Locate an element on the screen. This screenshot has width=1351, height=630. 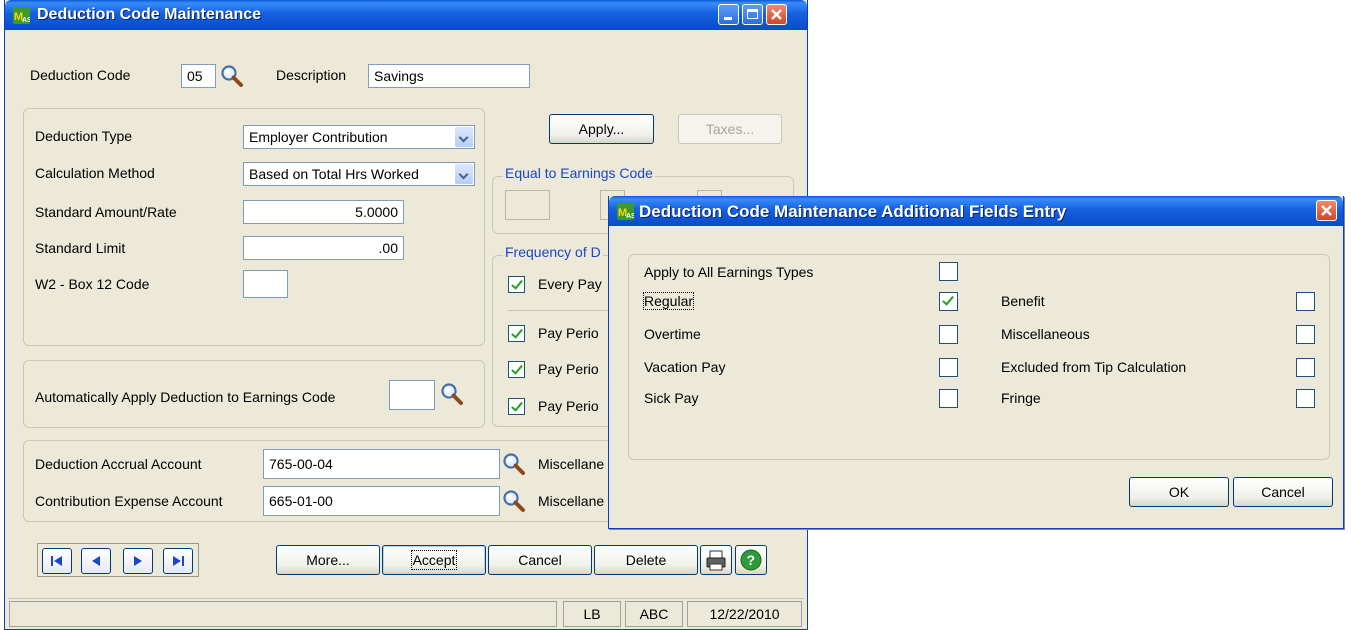
every-pay-checkbox is located at coordinates (516, 284).